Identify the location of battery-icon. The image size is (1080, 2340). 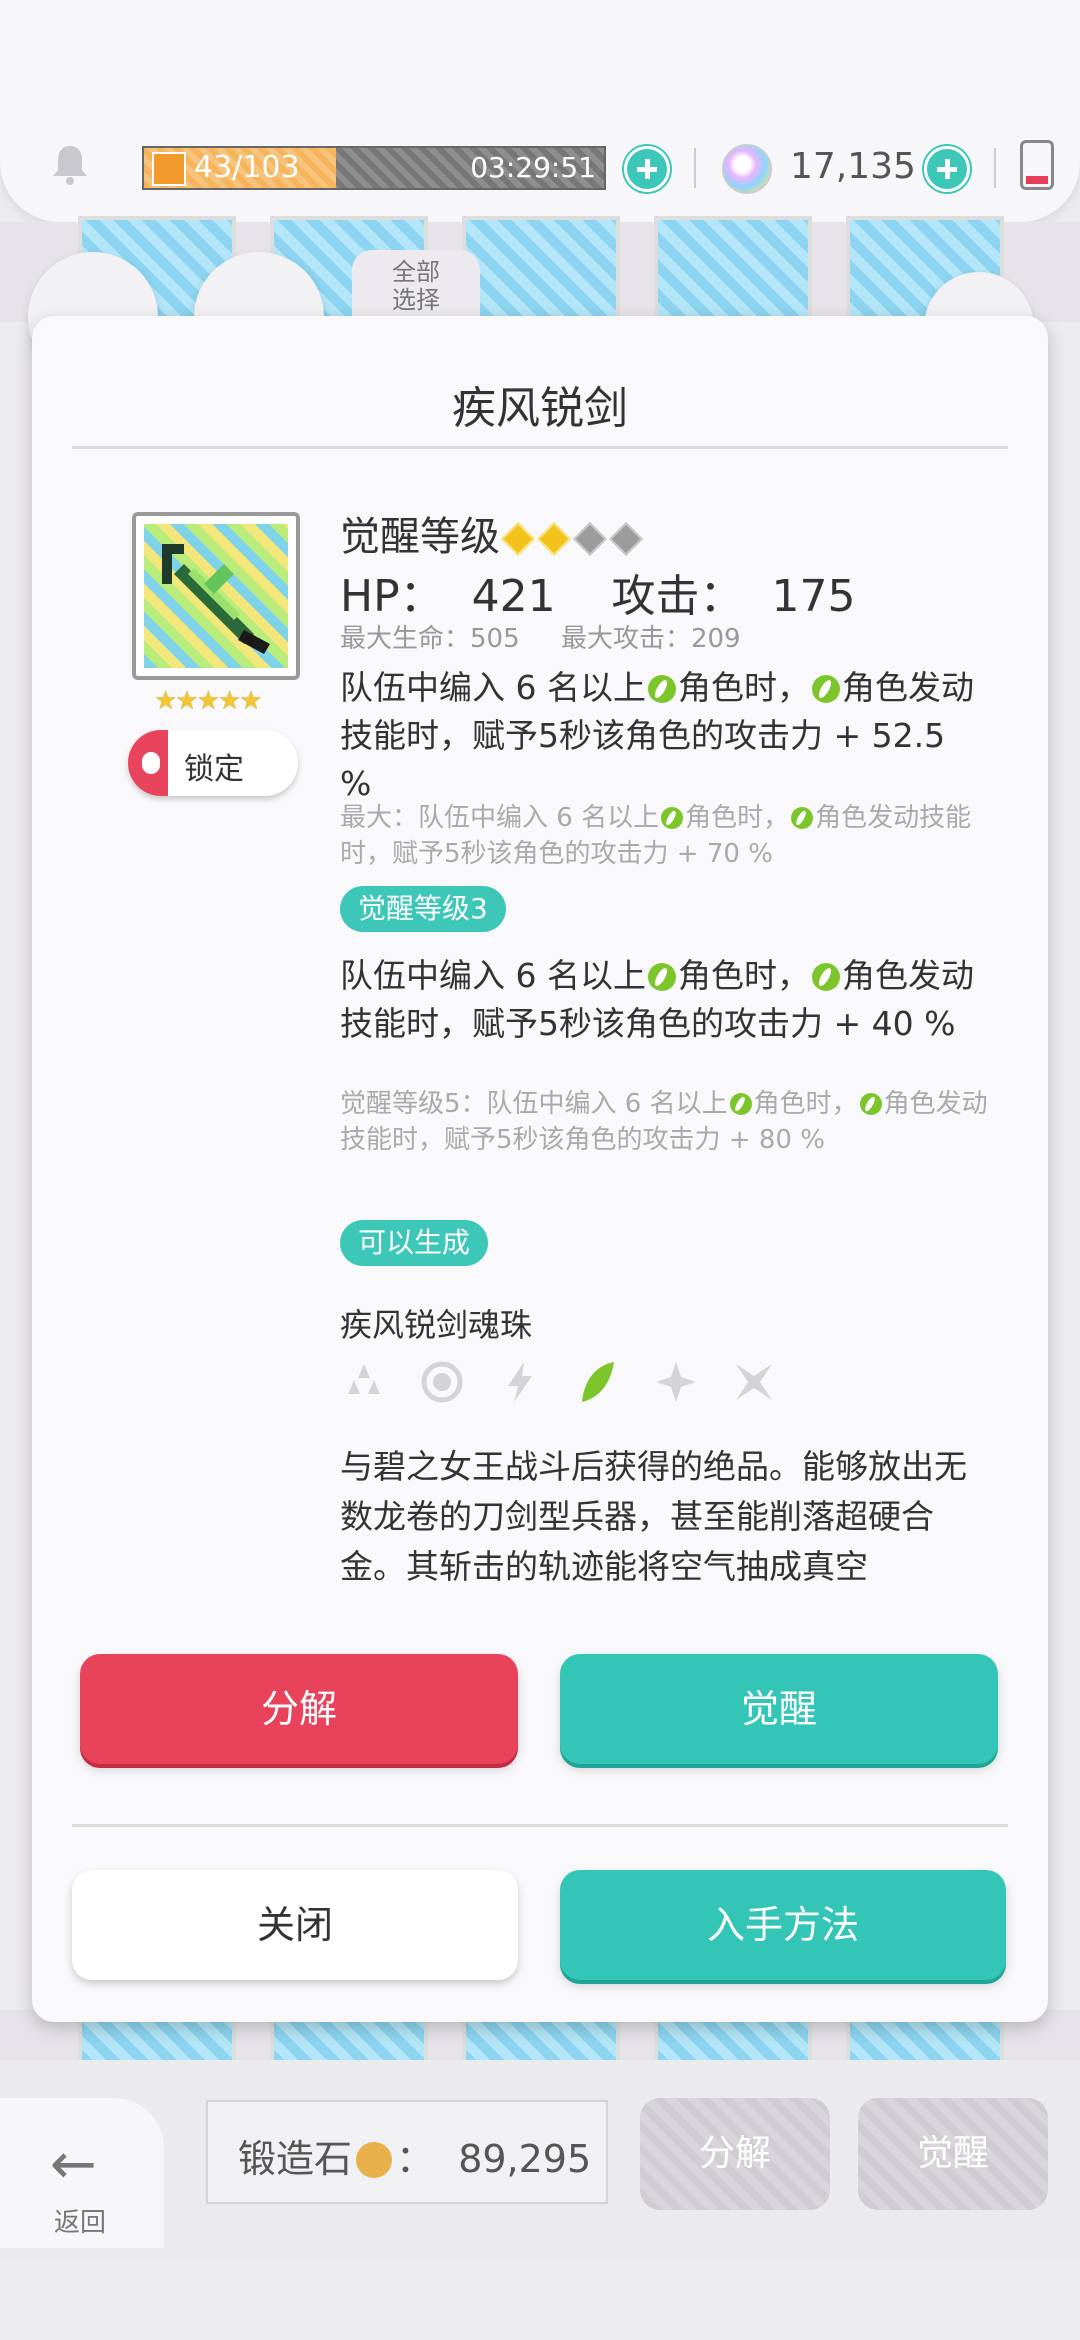
(1037, 165).